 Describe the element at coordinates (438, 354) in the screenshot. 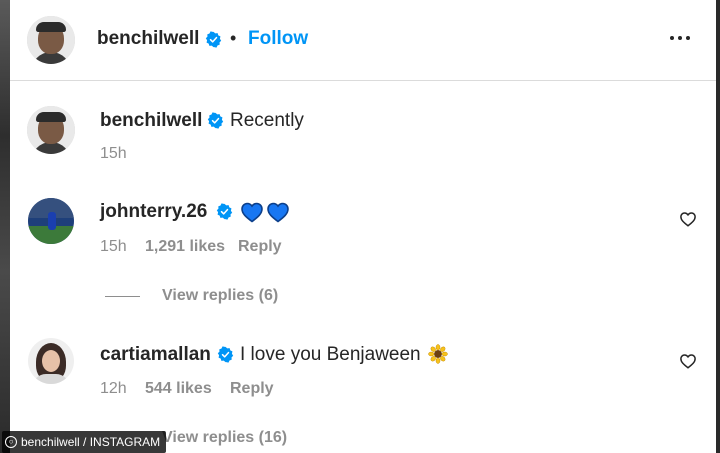

I see `sunflower-icon` at that location.